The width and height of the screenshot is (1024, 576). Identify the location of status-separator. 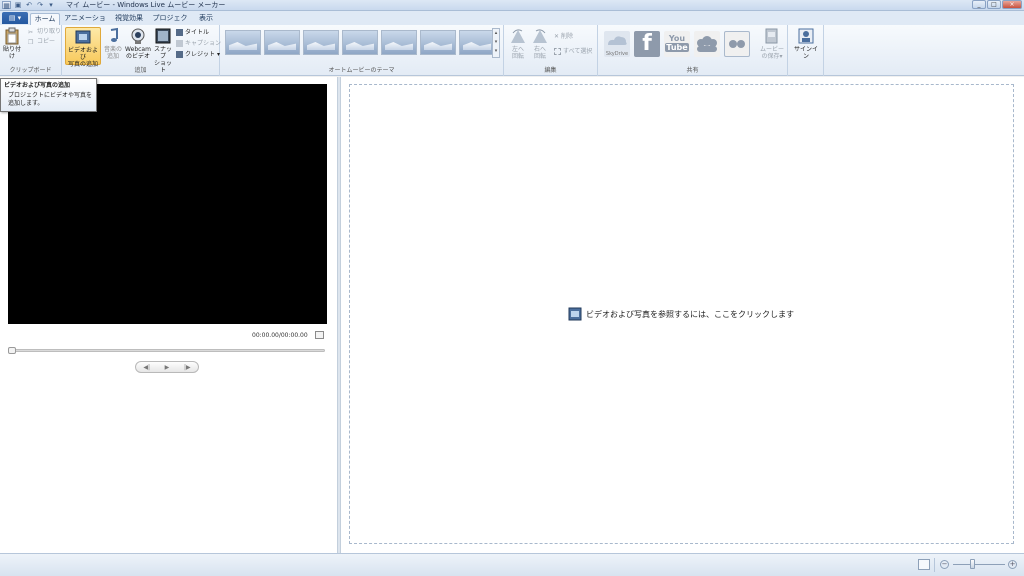
(934, 565).